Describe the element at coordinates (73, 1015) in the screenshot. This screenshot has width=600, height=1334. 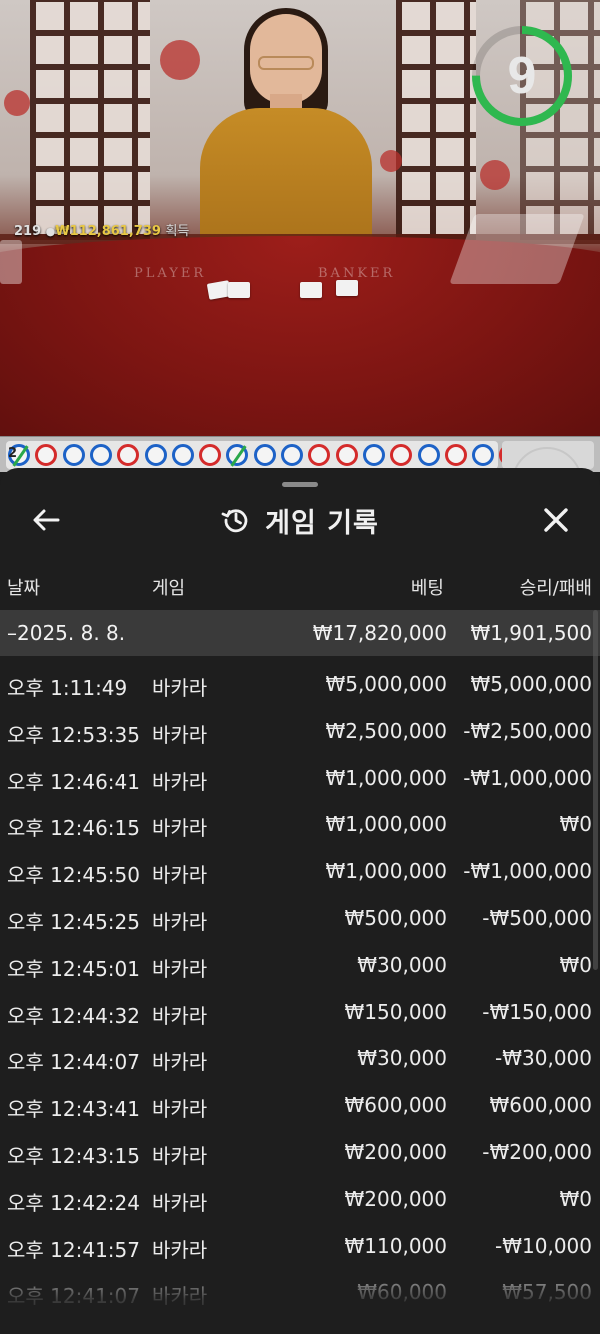
I see `row-time: 오후 12:44:32` at that location.